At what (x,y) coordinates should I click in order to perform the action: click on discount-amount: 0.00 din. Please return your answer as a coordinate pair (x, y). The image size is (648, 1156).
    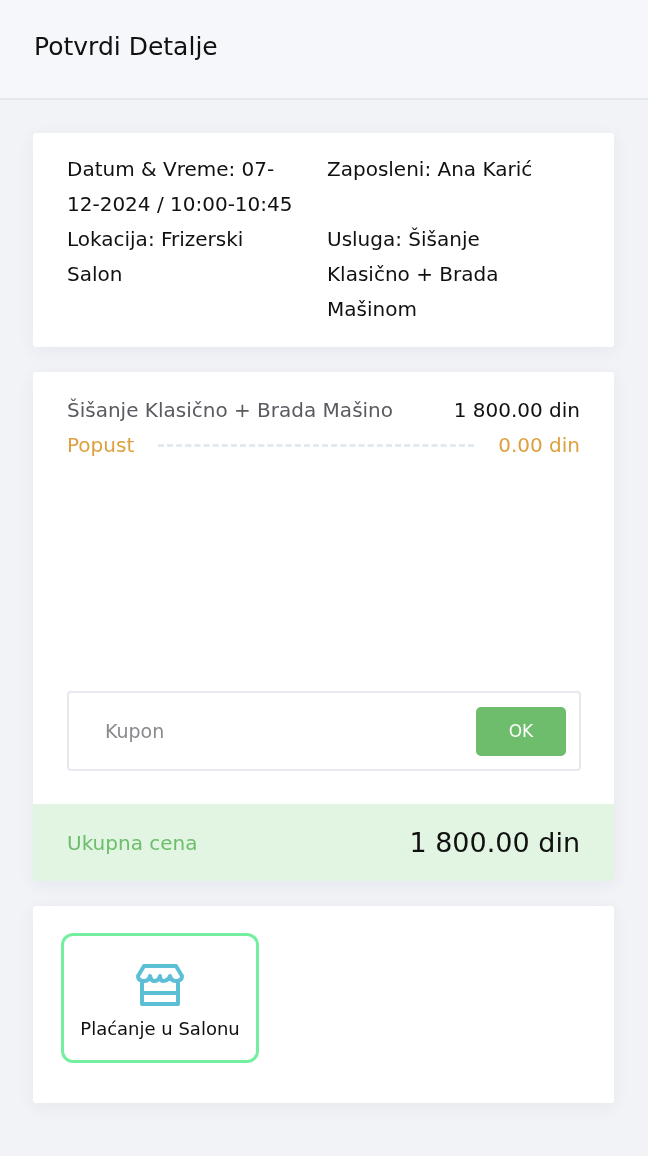
    Looking at the image, I should click on (539, 445).